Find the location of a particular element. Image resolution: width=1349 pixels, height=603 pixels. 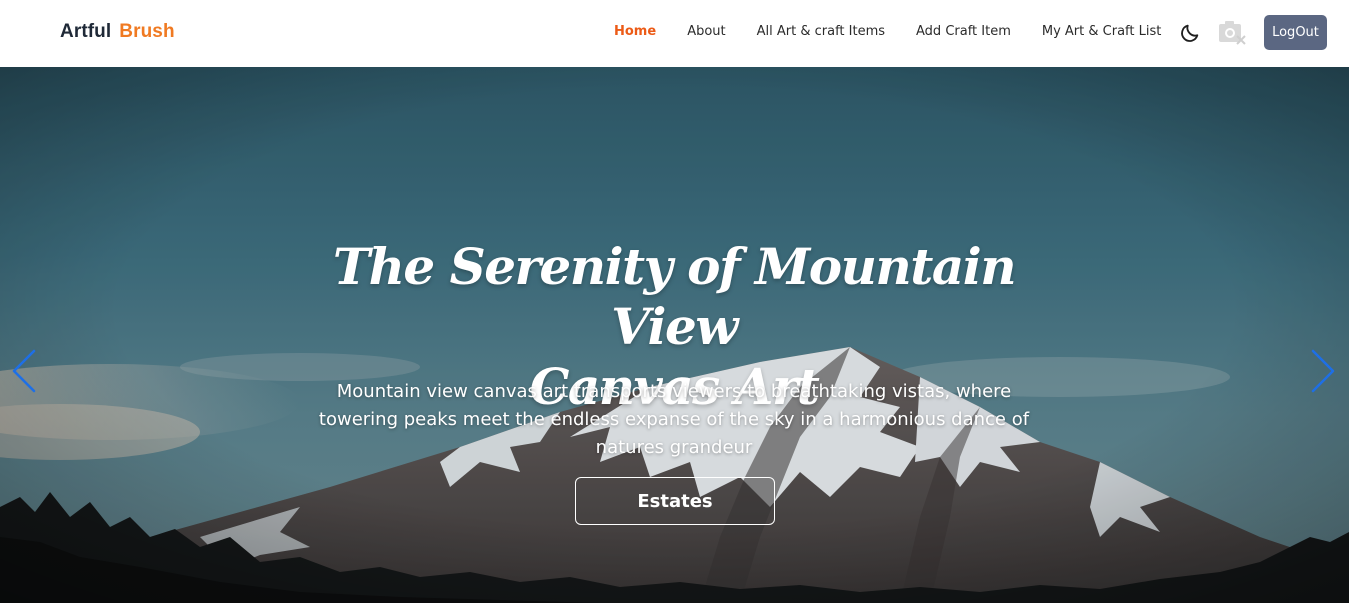

carousel-prev-button is located at coordinates (23, 371).